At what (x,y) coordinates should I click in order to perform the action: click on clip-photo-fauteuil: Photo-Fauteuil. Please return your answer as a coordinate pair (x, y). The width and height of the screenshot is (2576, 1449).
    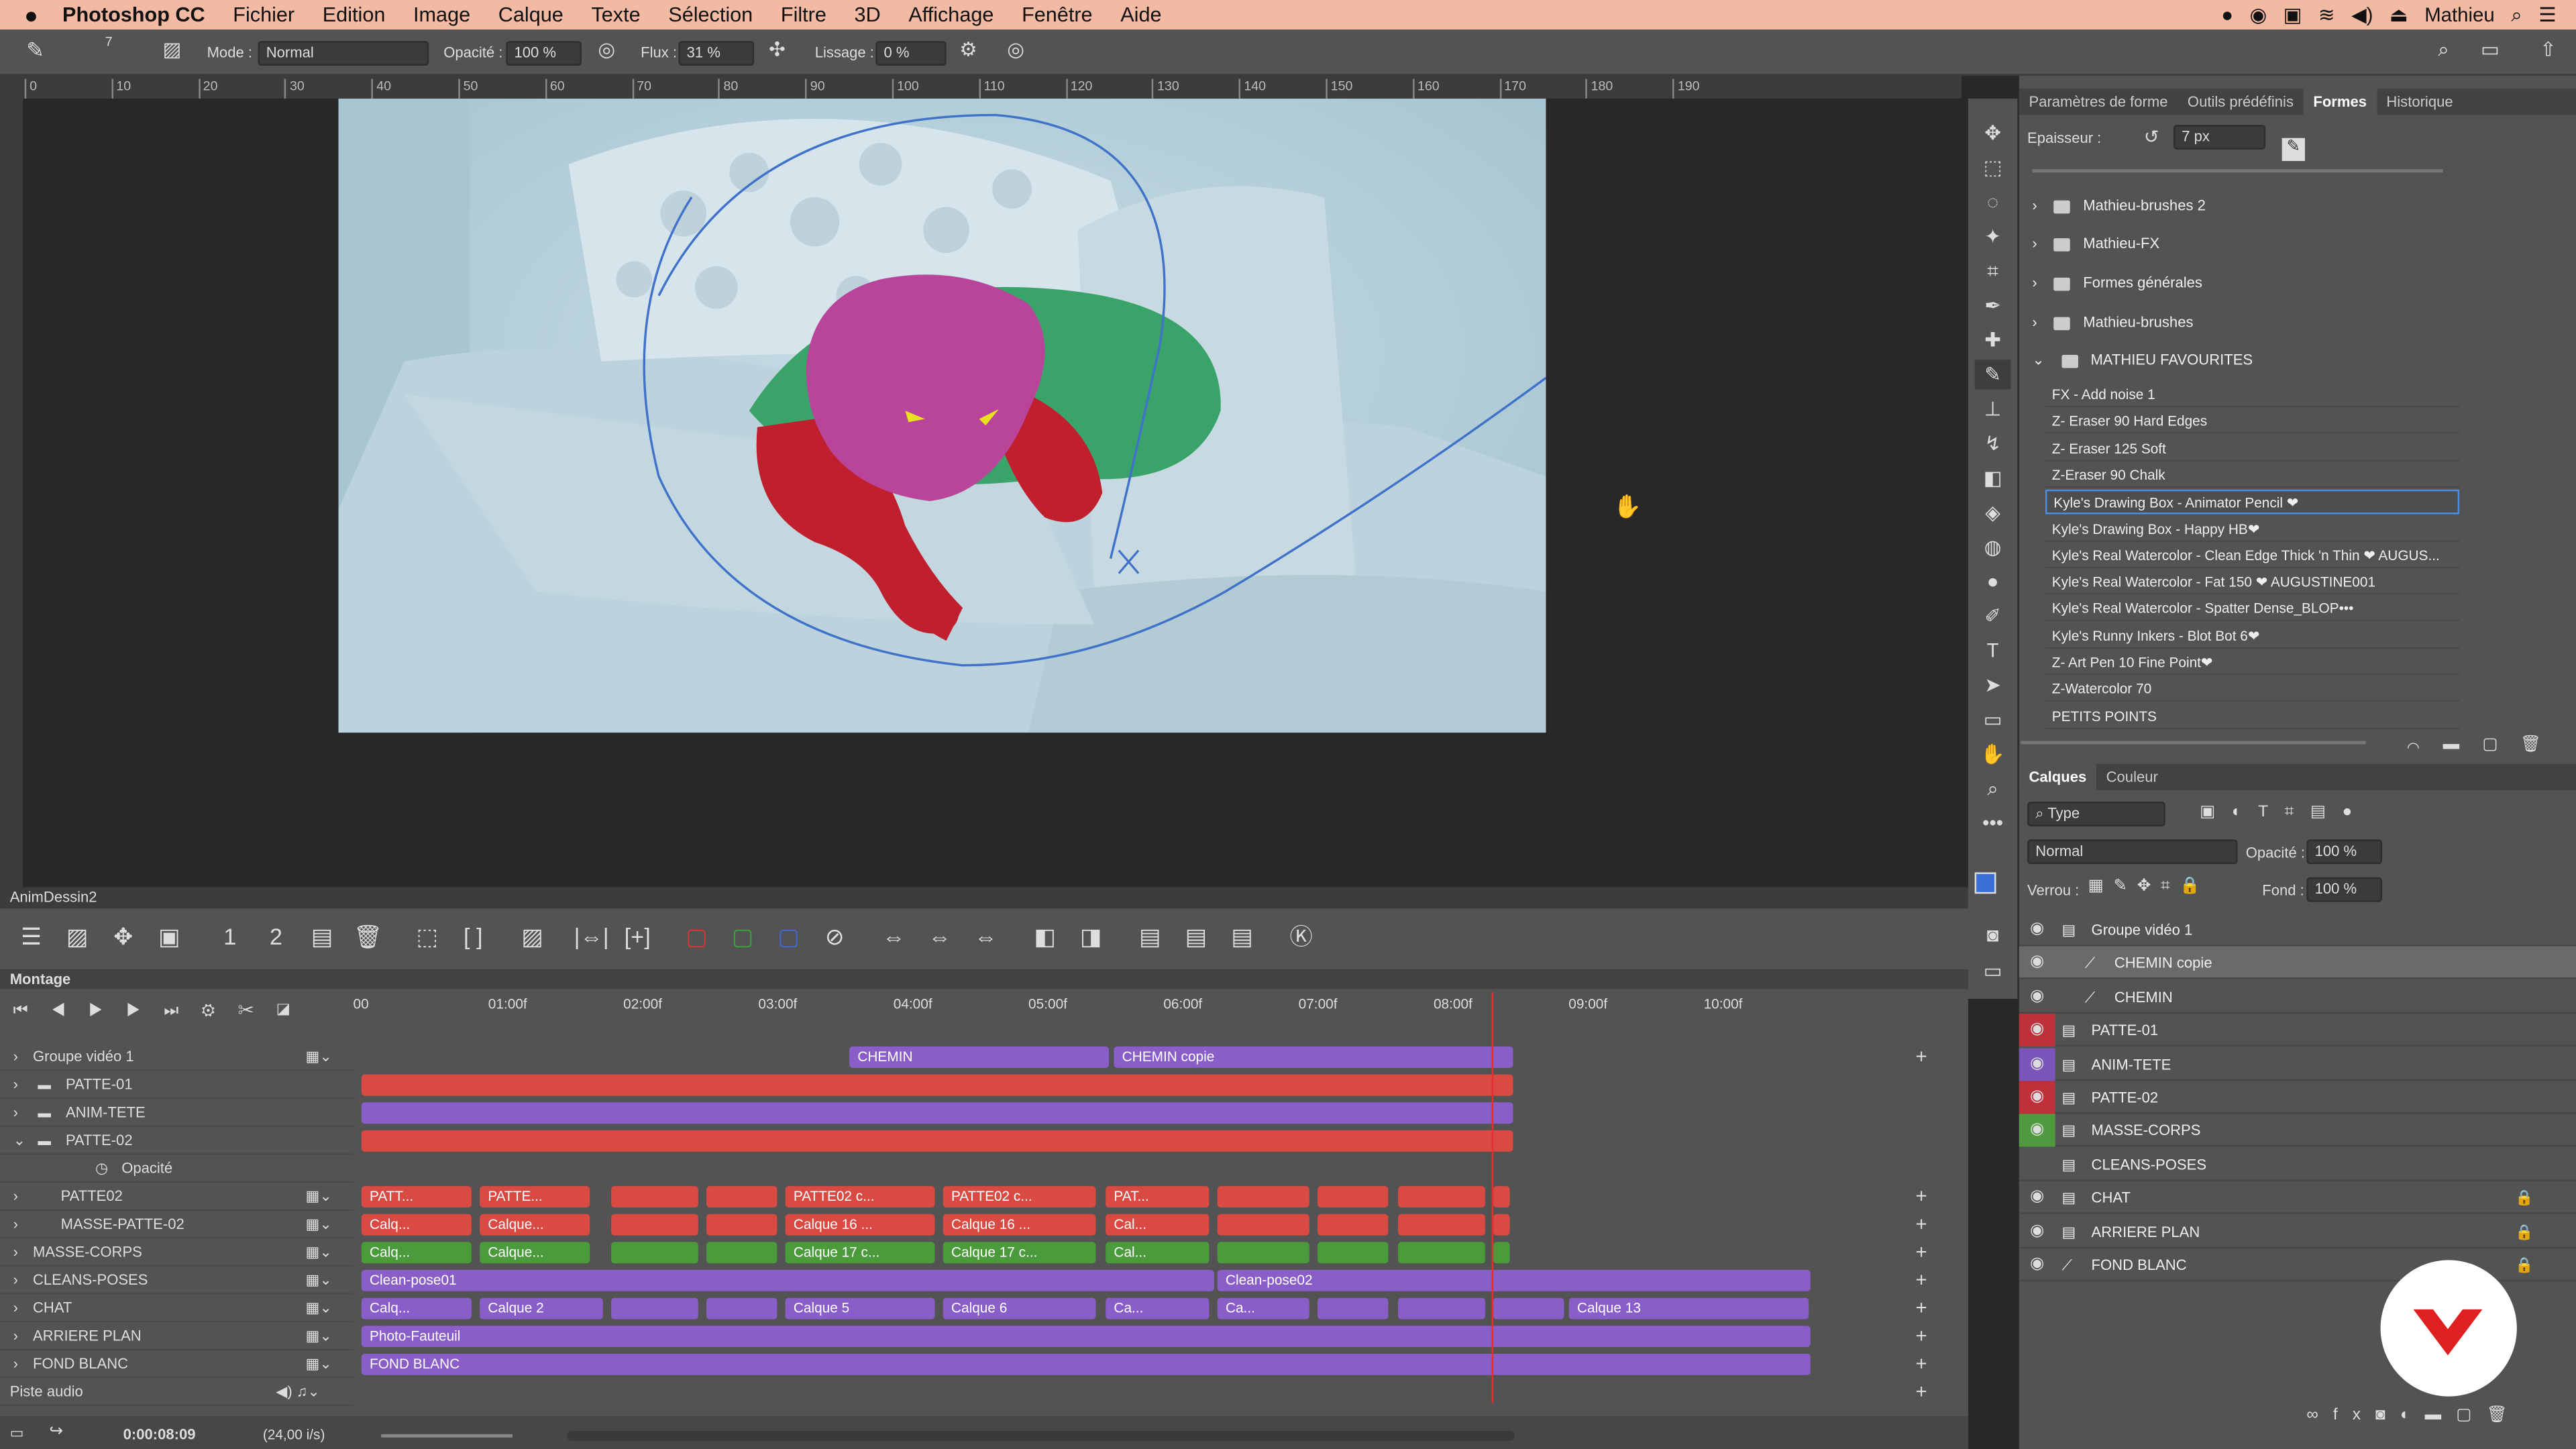
    Looking at the image, I should click on (1086, 1337).